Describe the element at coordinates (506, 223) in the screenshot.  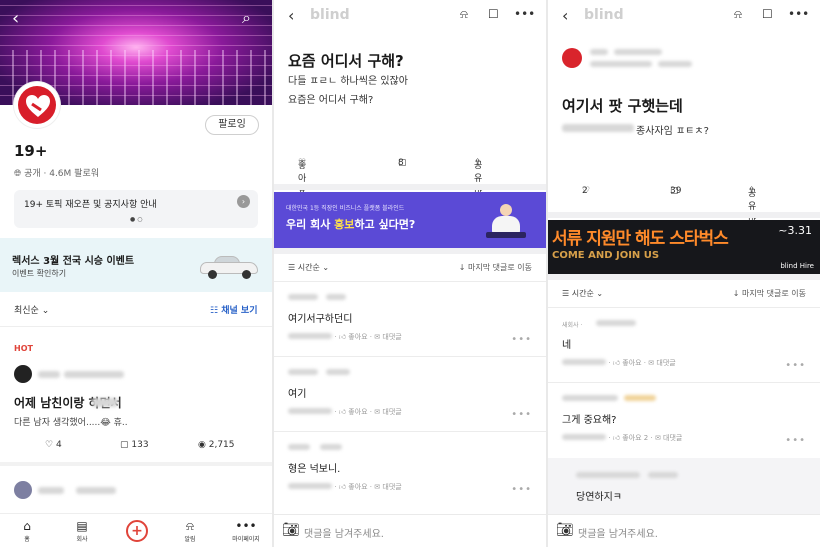
I see `ad-illustration` at that location.